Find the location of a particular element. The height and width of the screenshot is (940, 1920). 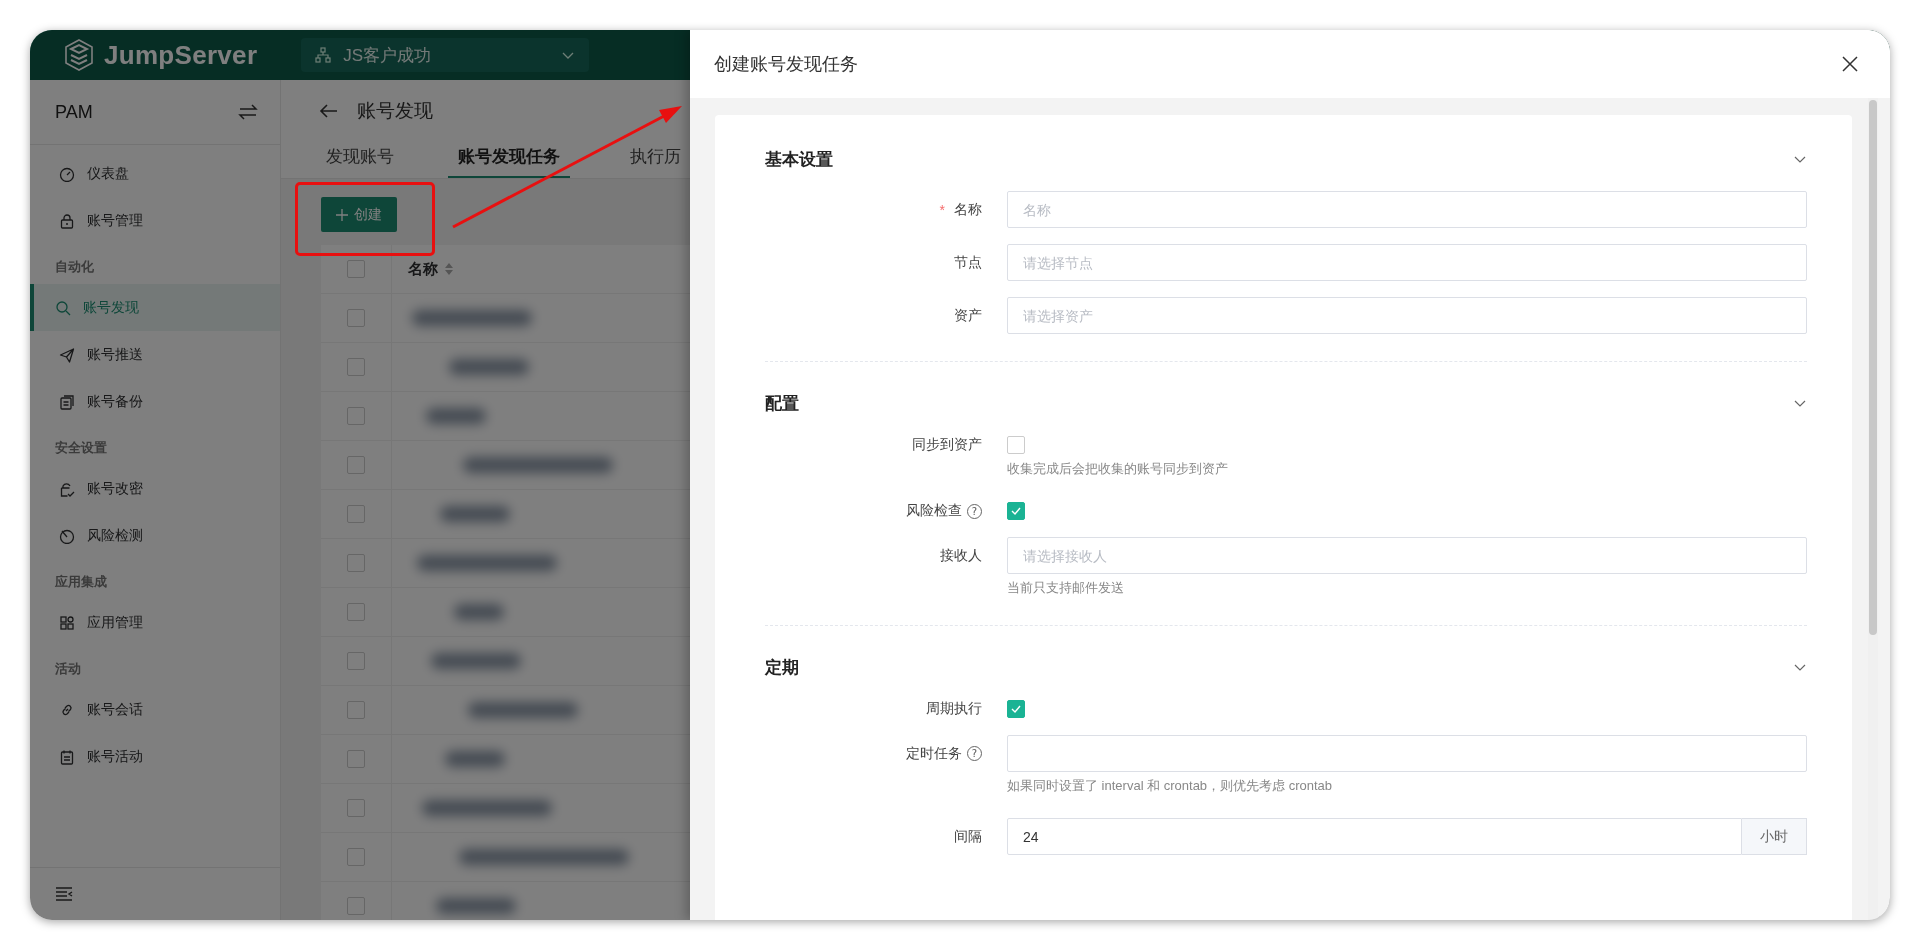

sidebar-item: 账号管理 is located at coordinates (155, 220).